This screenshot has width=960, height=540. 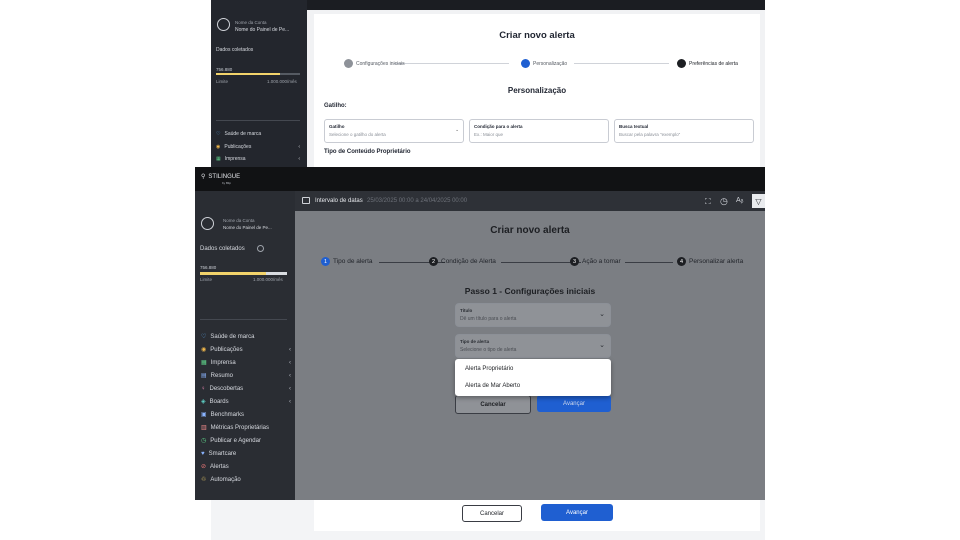 I want to click on back-nav-press: ▦ Imprensa ‹, so click(x=258, y=159).